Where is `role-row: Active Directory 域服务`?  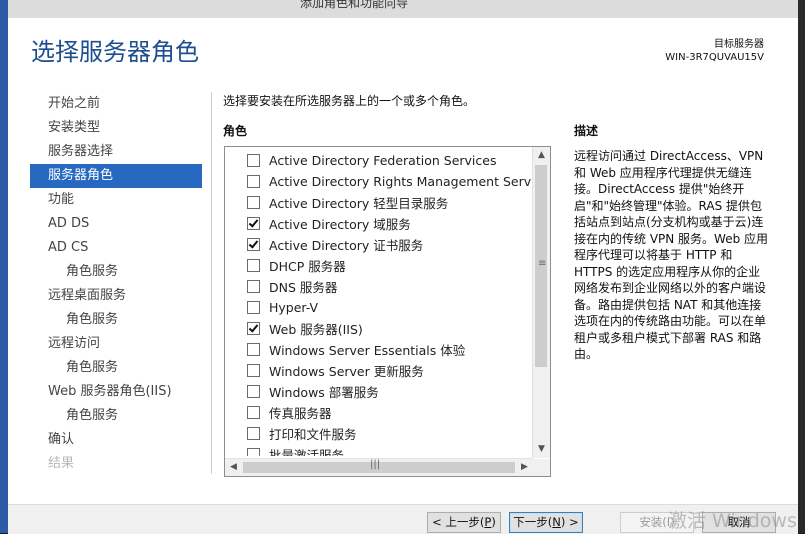
role-row: Active Directory 域服务 is located at coordinates (379, 223).